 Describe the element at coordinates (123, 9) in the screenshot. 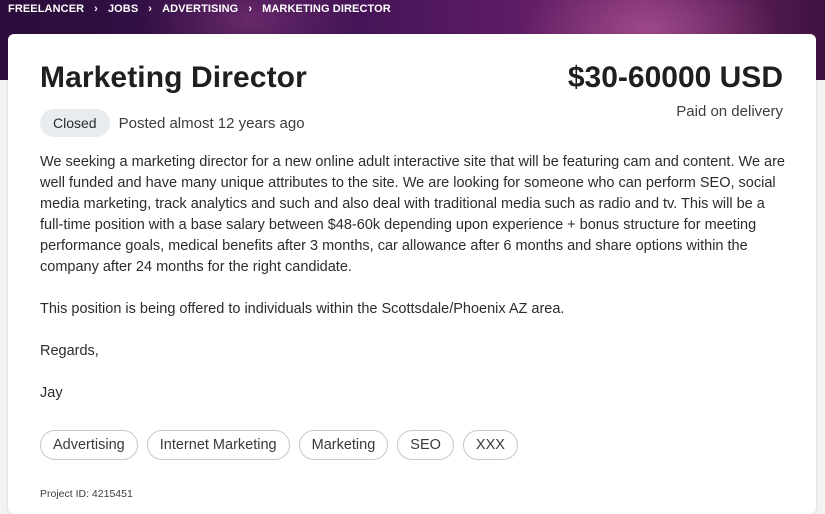

I see `breadcrumb-jobs: JOBS` at that location.